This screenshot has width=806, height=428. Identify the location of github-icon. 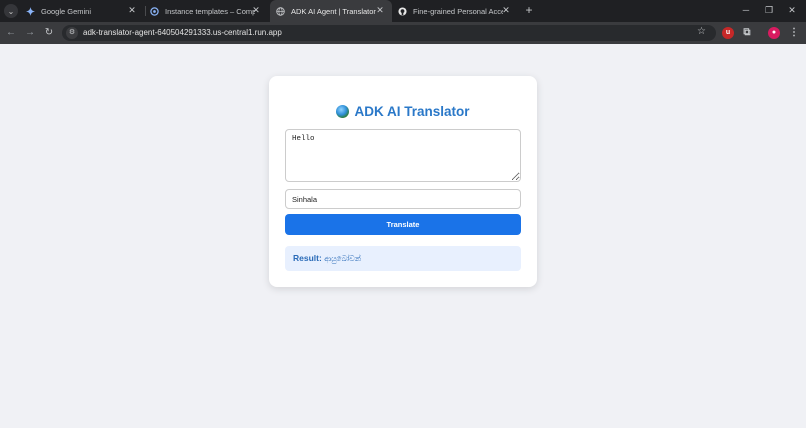
(402, 11).